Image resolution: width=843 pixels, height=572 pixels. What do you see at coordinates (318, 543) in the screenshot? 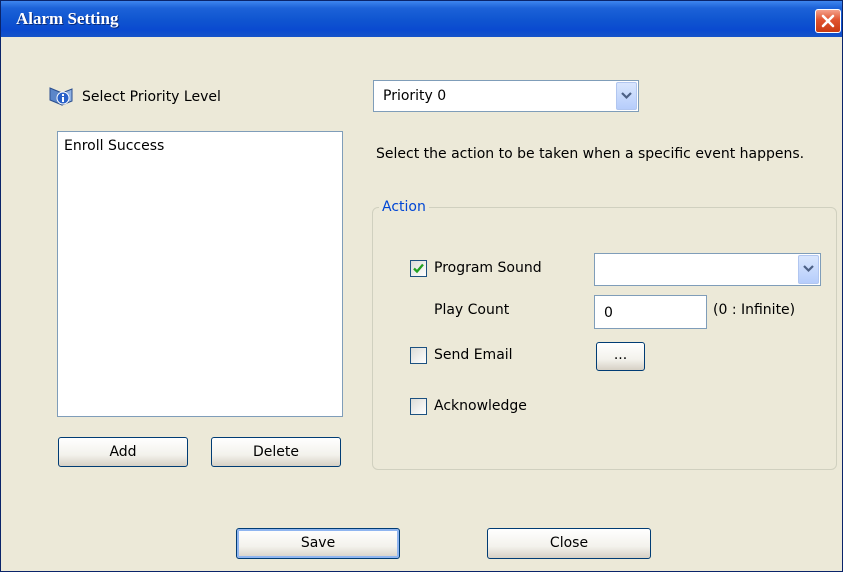
I see `save-button: Save` at bounding box center [318, 543].